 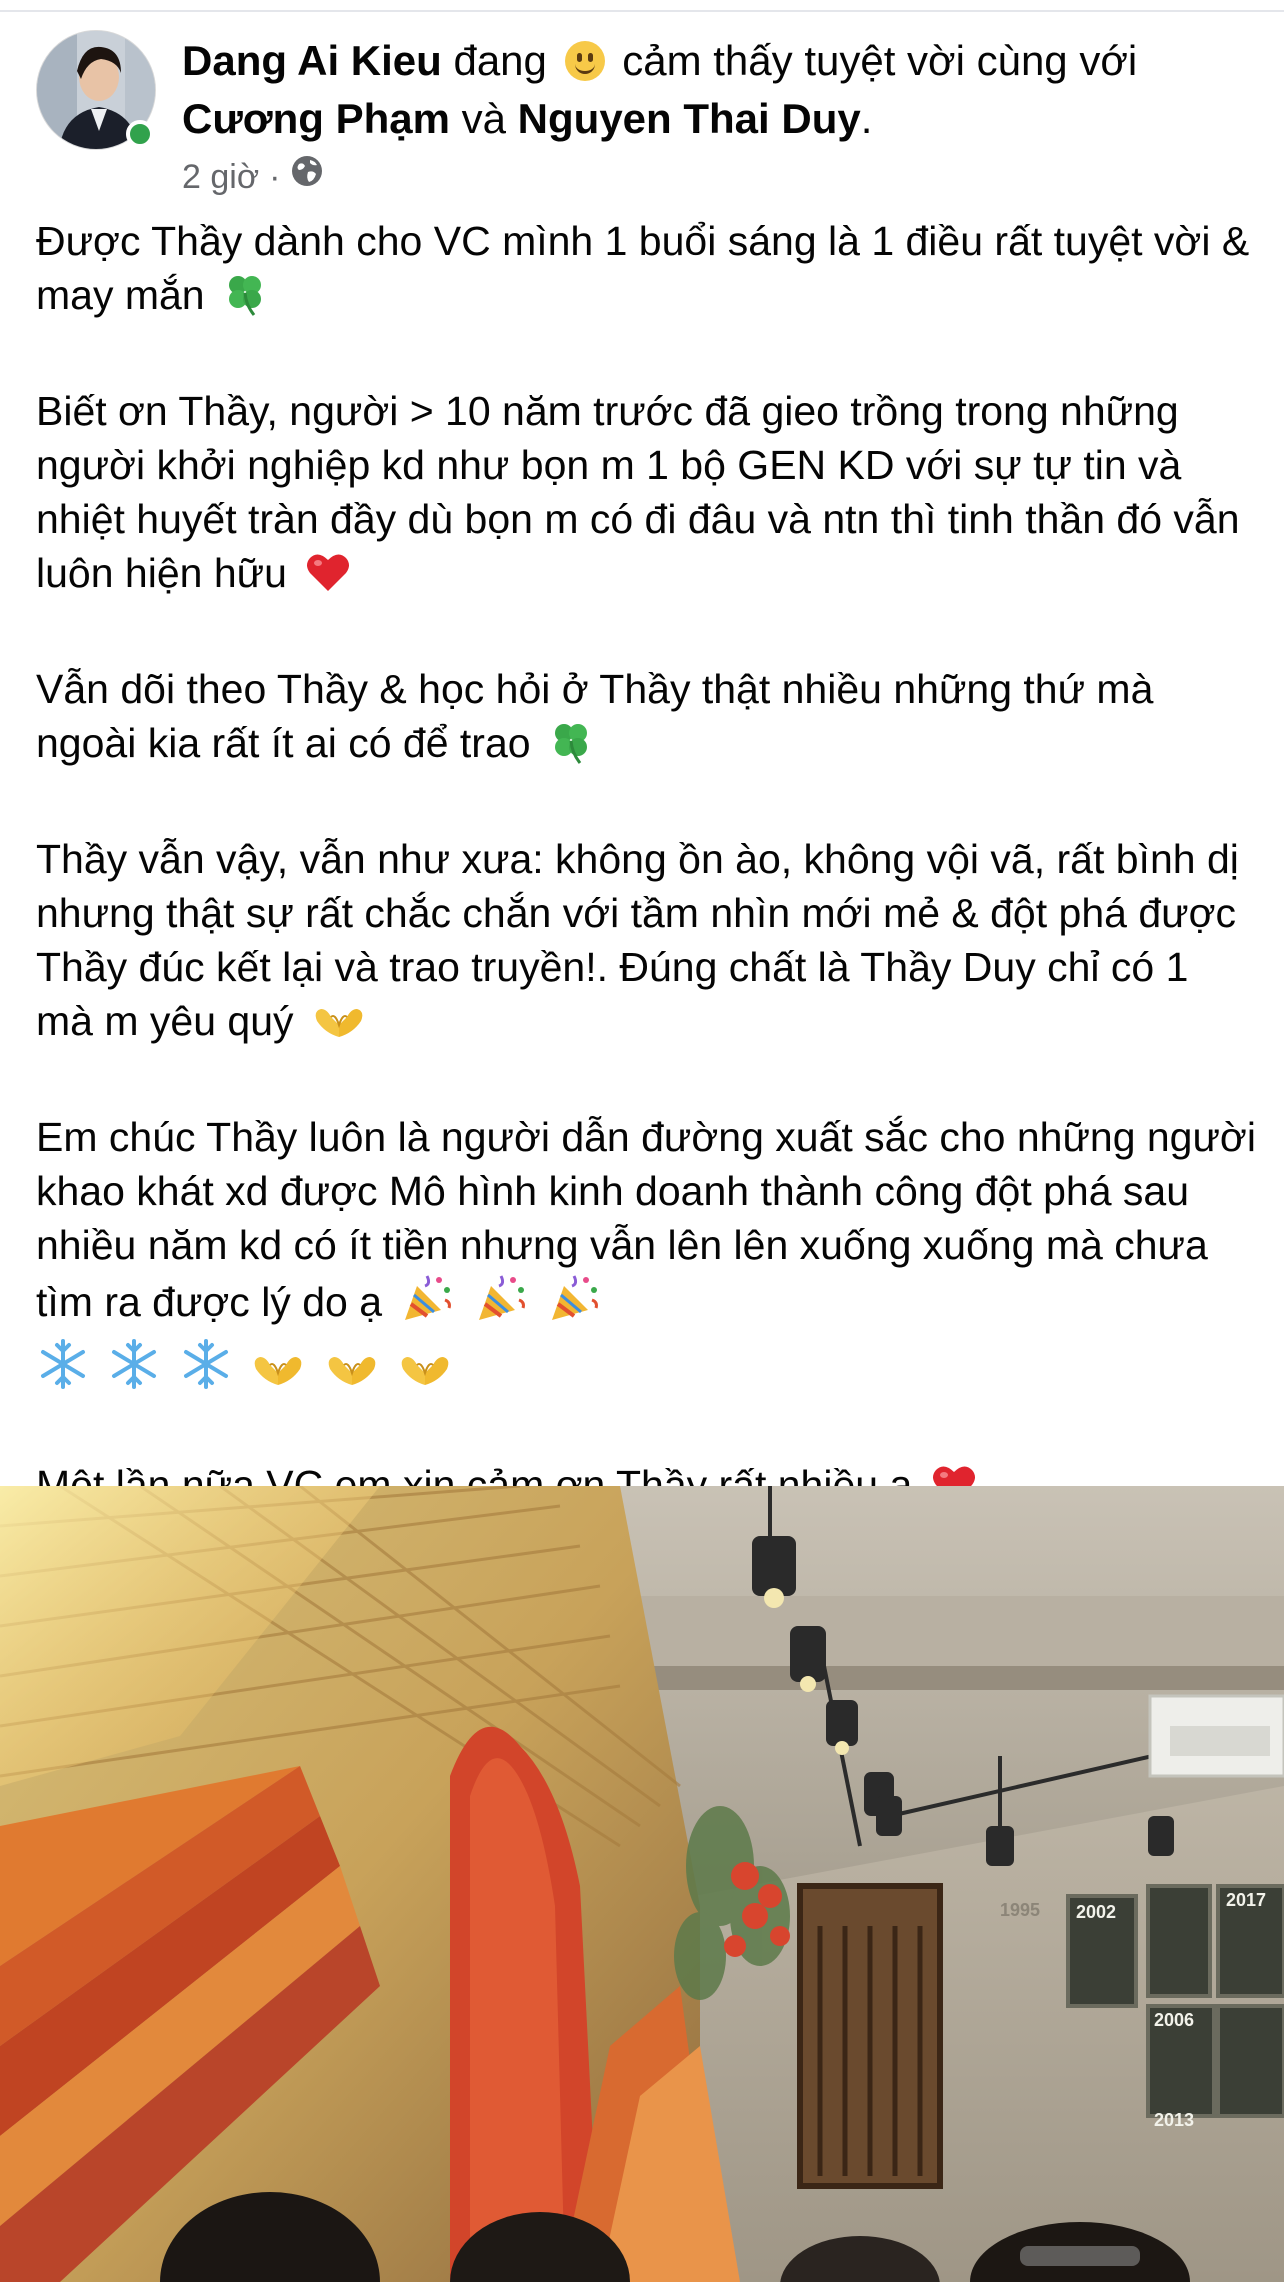 I want to click on frame-year-4: 2013, so click(x=1174, y=2120).